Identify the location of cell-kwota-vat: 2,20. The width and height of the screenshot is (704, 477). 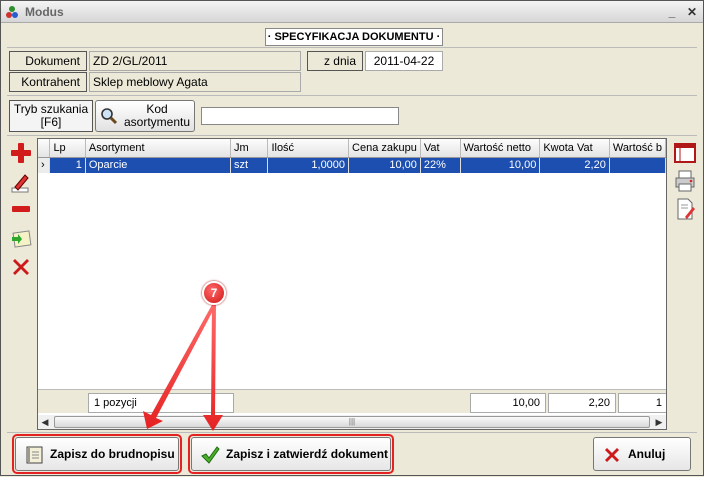
(574, 165).